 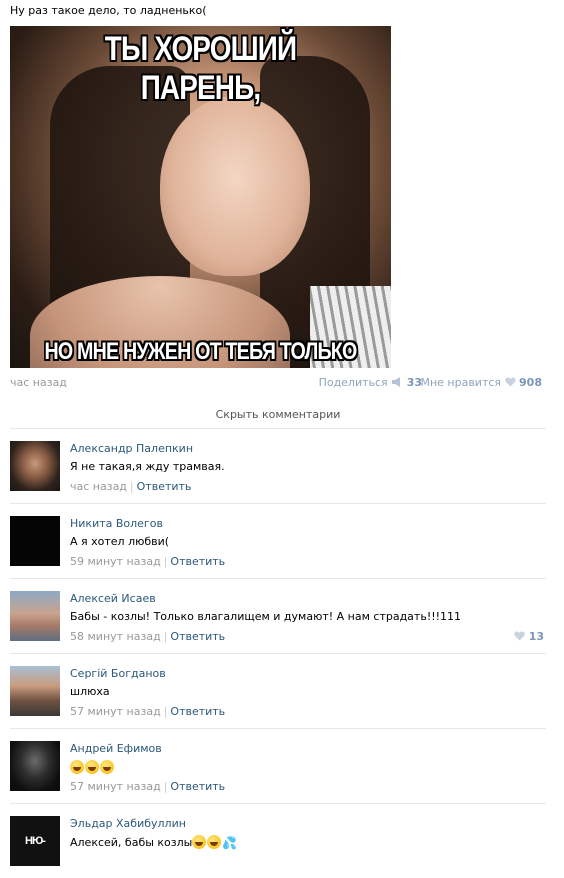 I want to click on comment-meta: час назад | Ответить, so click(x=130, y=486).